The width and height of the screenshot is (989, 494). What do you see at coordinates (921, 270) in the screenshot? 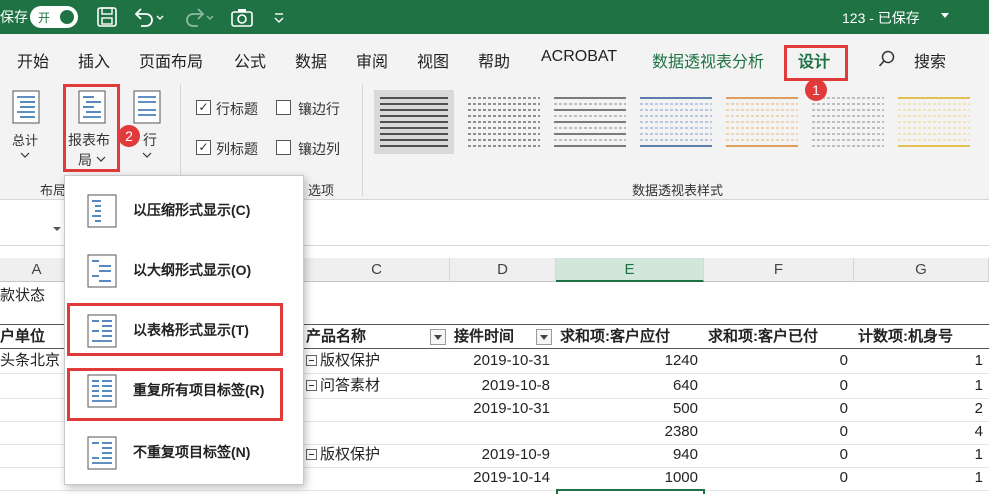
I see `column-header-g: G` at bounding box center [921, 270].